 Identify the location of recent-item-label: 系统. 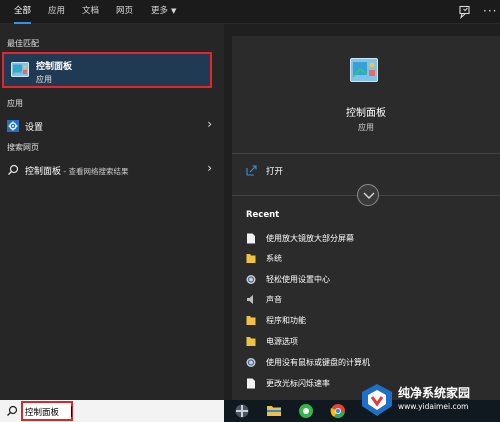
(274, 258).